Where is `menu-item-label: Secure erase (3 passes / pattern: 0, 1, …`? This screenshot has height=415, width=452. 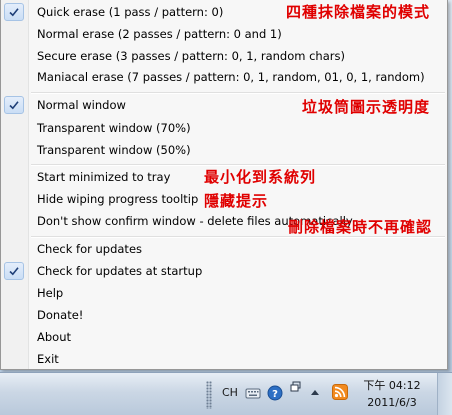
menu-item-label: Secure erase (3 passes / pattern: 0, 1, … is located at coordinates (191, 56).